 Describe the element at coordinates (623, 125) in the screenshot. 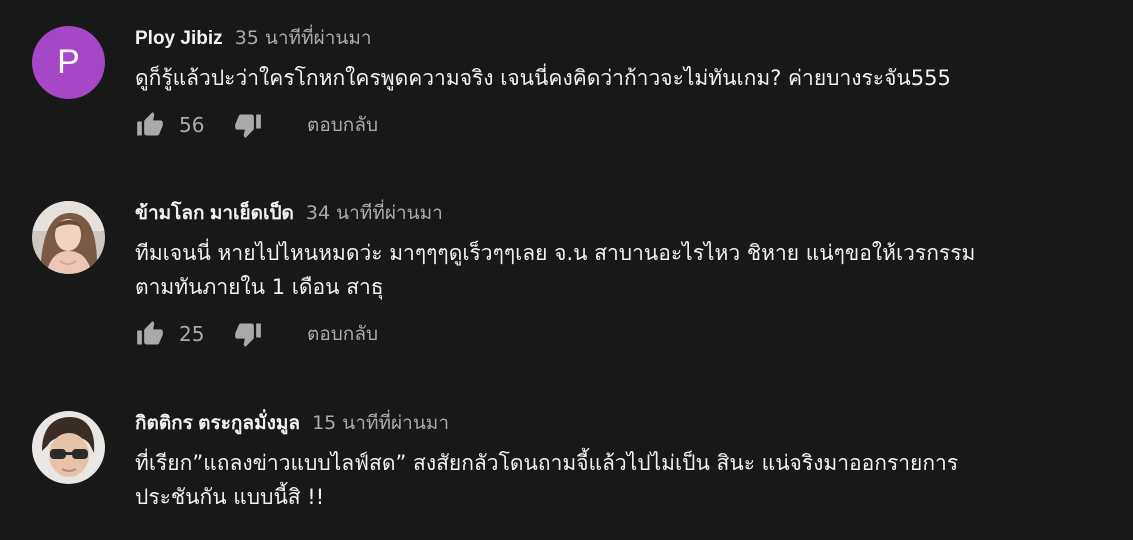

I see `comment-actions: 56 ตอบกลับ` at that location.